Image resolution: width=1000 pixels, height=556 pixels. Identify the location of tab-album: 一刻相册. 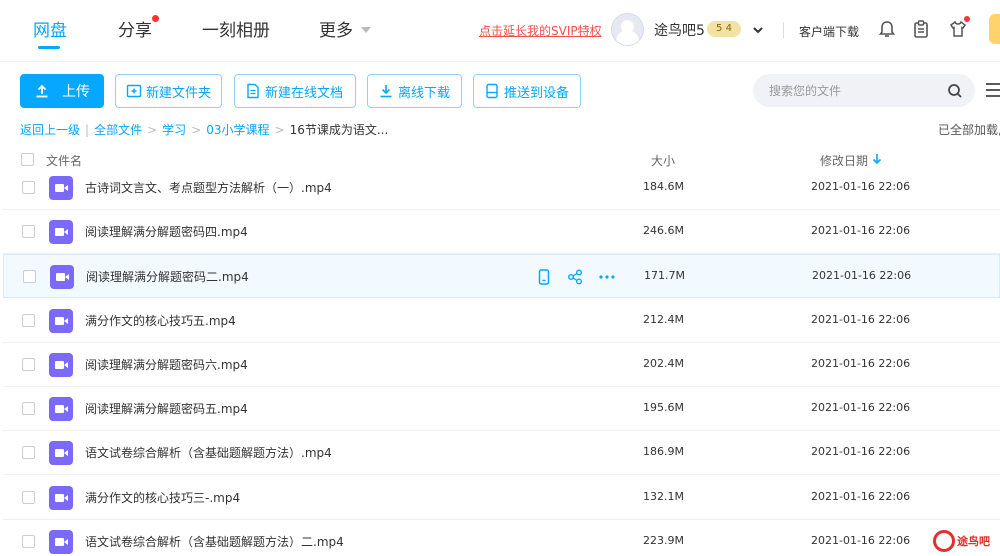
(236, 28).